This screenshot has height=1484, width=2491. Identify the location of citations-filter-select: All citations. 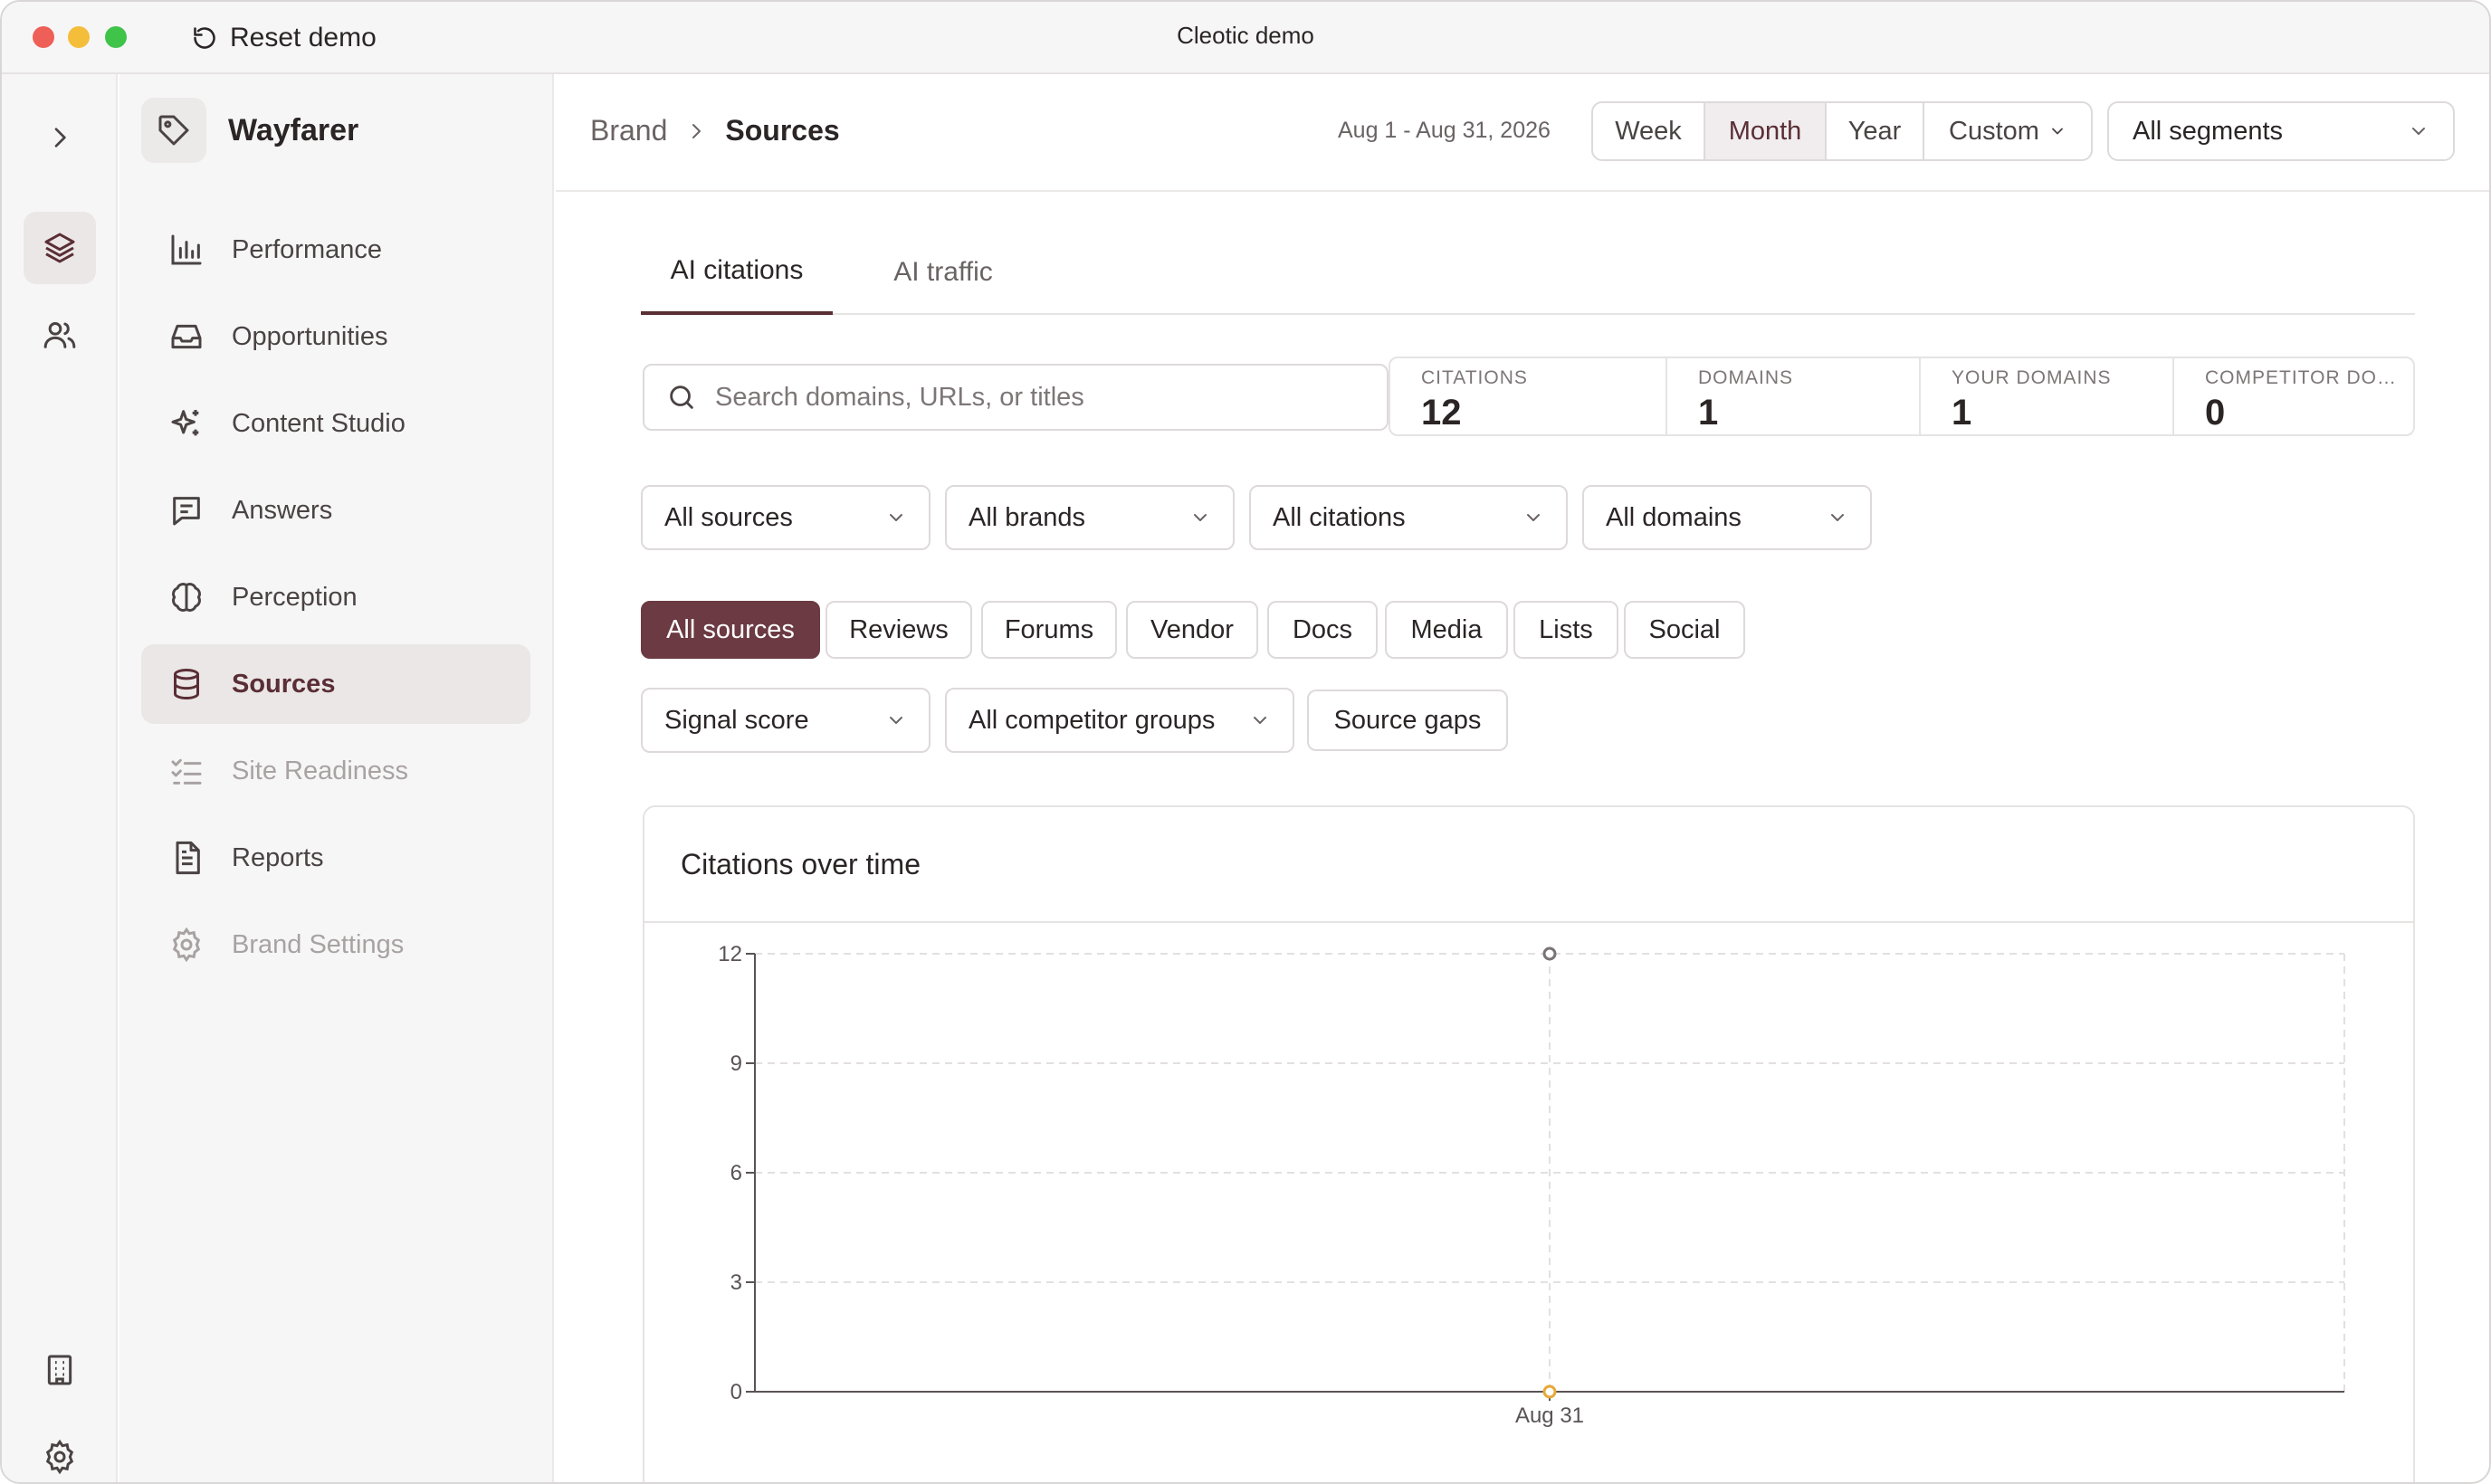
(1408, 517).